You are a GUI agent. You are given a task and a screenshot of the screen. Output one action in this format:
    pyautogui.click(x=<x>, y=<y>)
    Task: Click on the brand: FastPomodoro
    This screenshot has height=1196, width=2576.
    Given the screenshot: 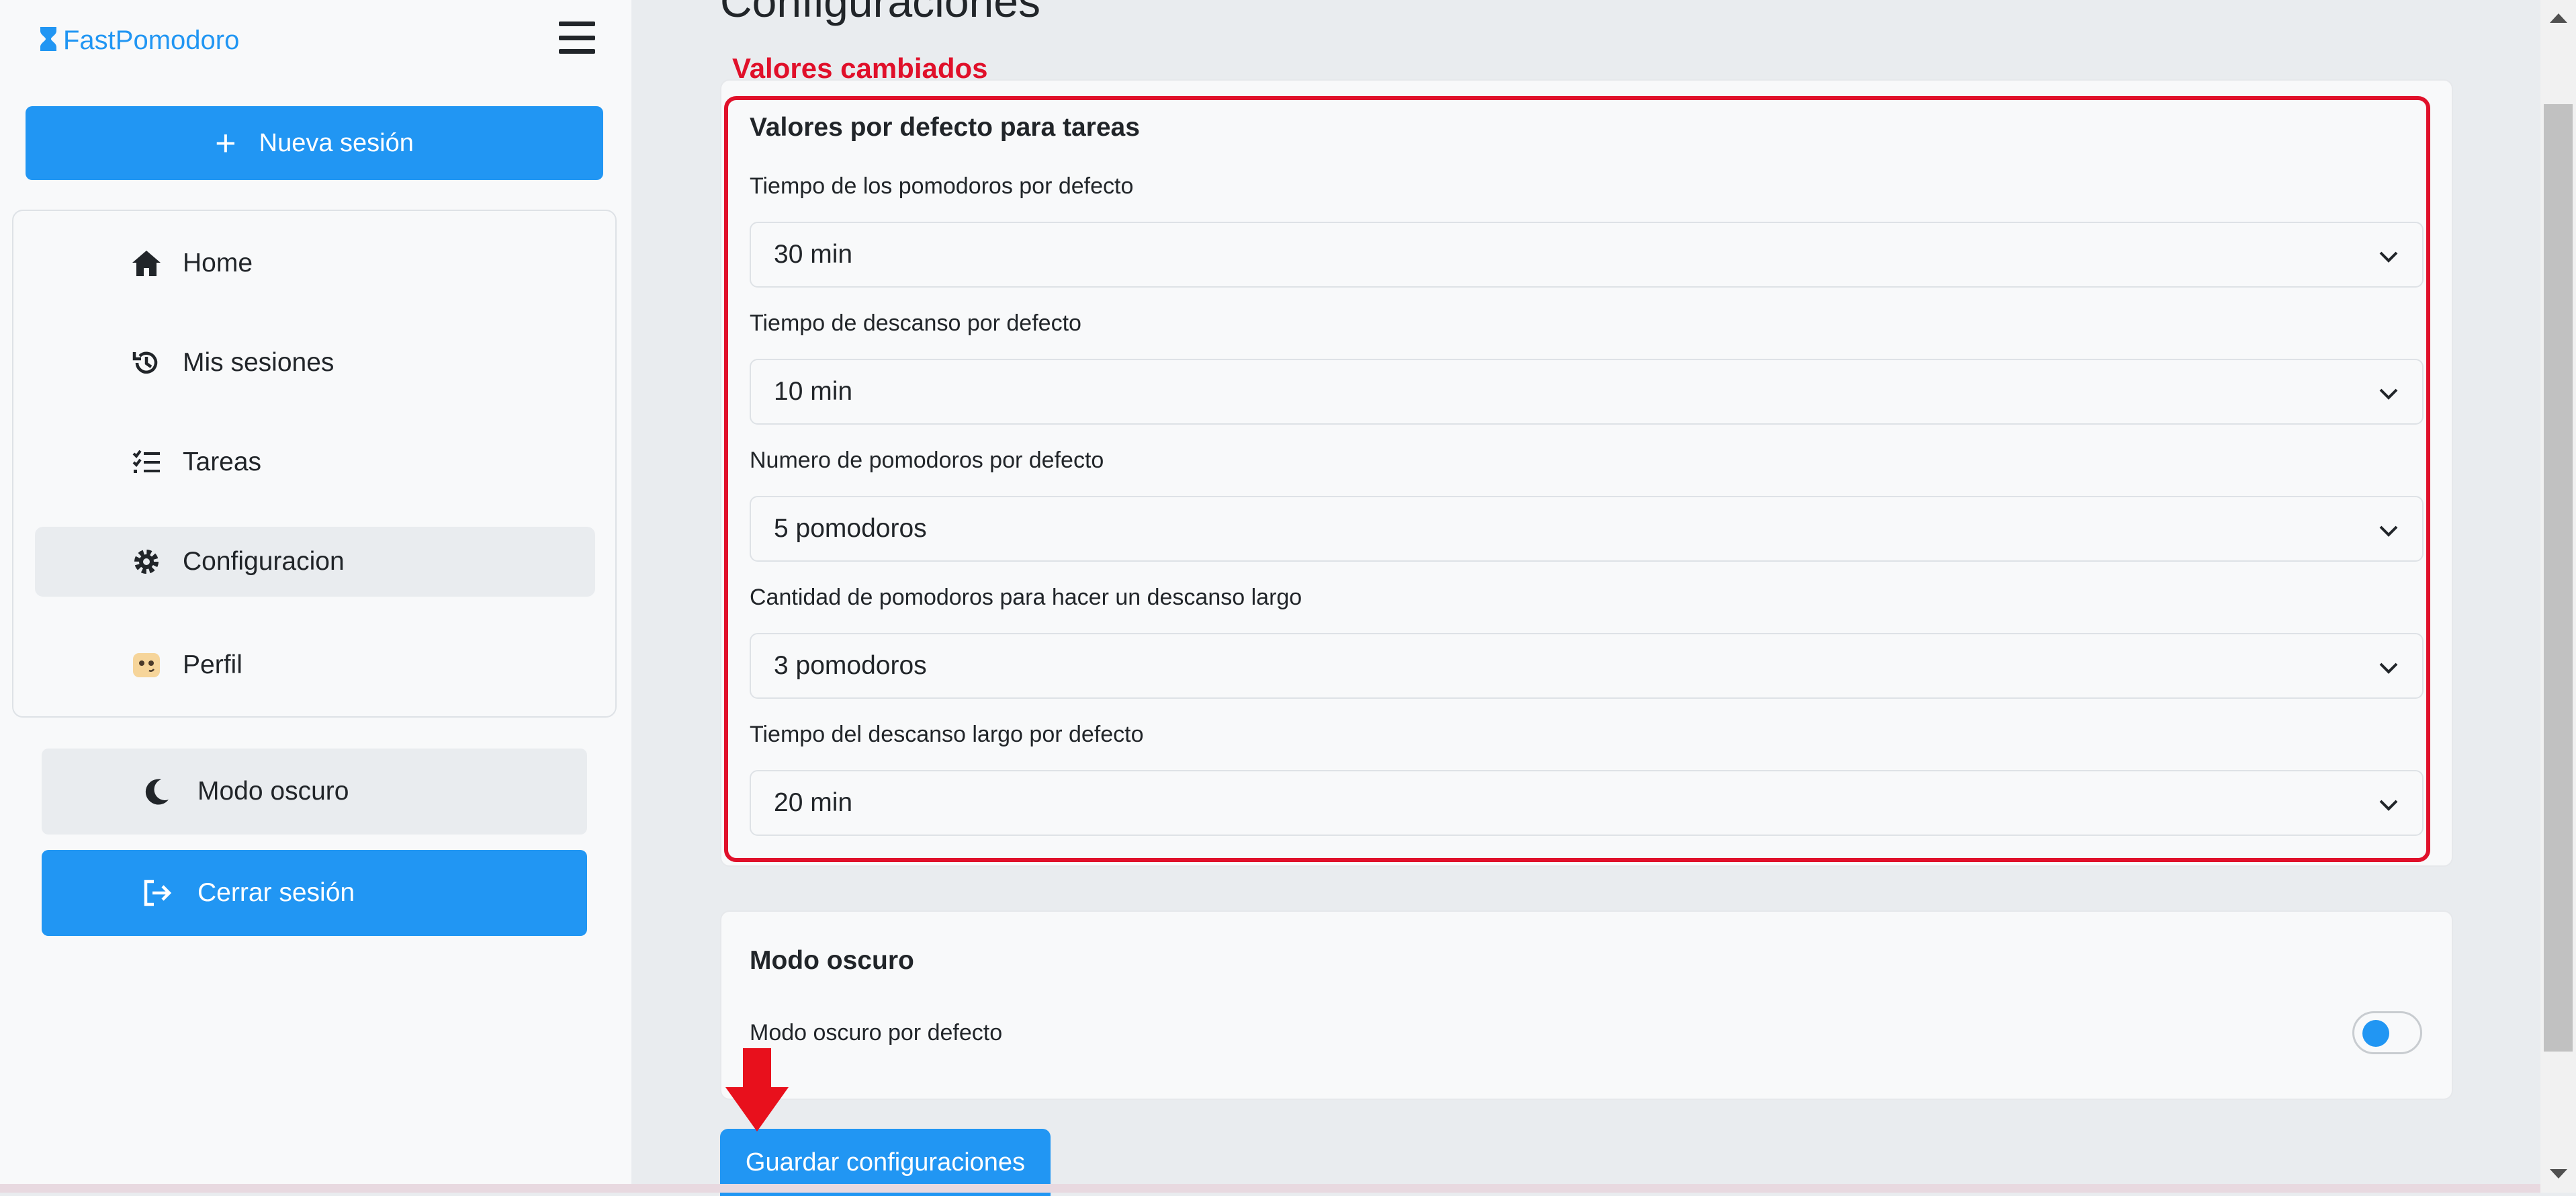 What is the action you would take?
    pyautogui.click(x=139, y=40)
    